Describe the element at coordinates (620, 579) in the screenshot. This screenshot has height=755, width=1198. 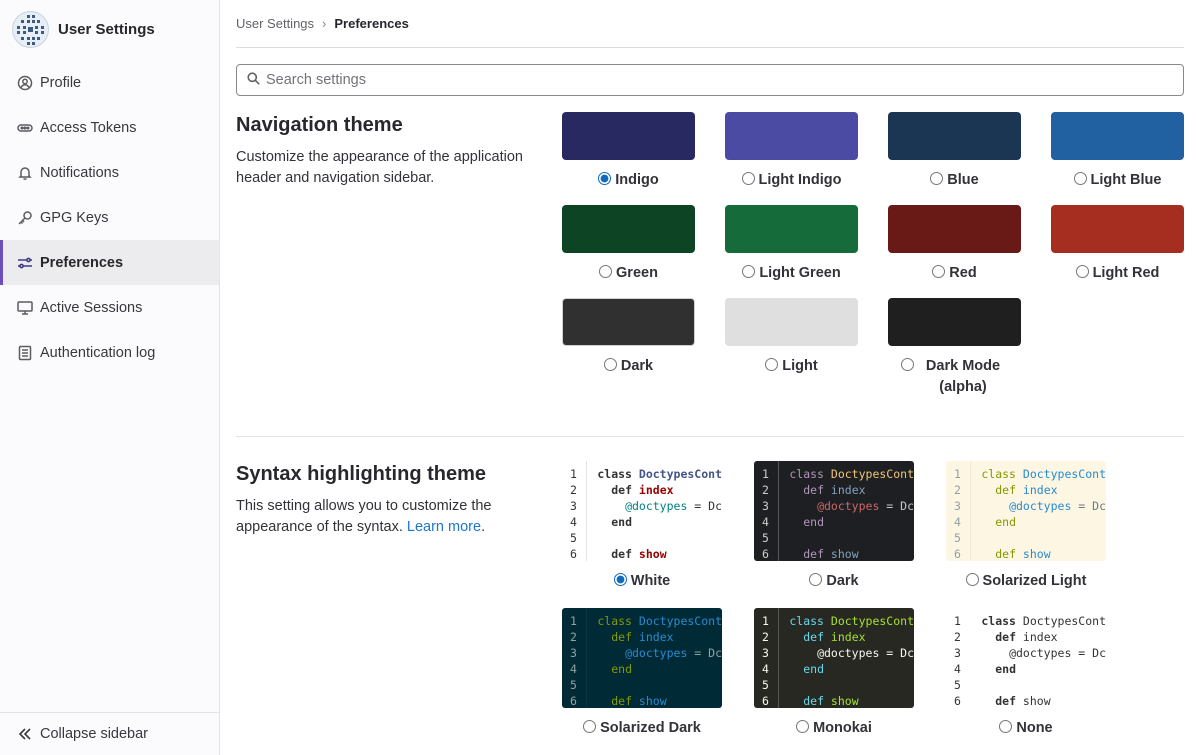
I see `syntax-theme-radio-white` at that location.